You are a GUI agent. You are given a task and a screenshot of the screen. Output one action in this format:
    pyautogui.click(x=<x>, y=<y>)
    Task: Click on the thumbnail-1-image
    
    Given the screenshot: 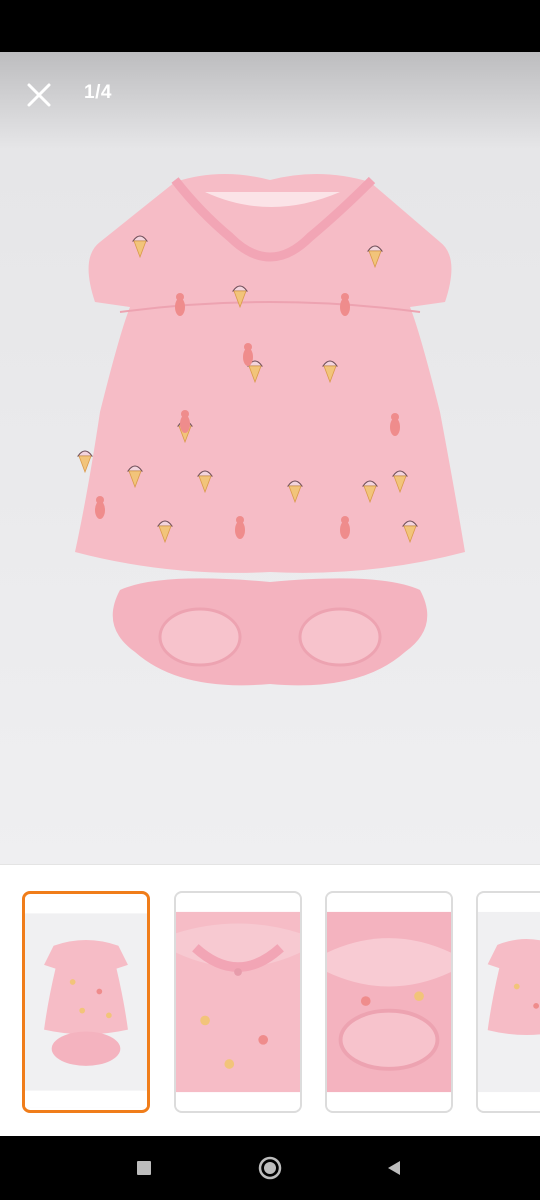 What is the action you would take?
    pyautogui.click(x=86, y=1002)
    